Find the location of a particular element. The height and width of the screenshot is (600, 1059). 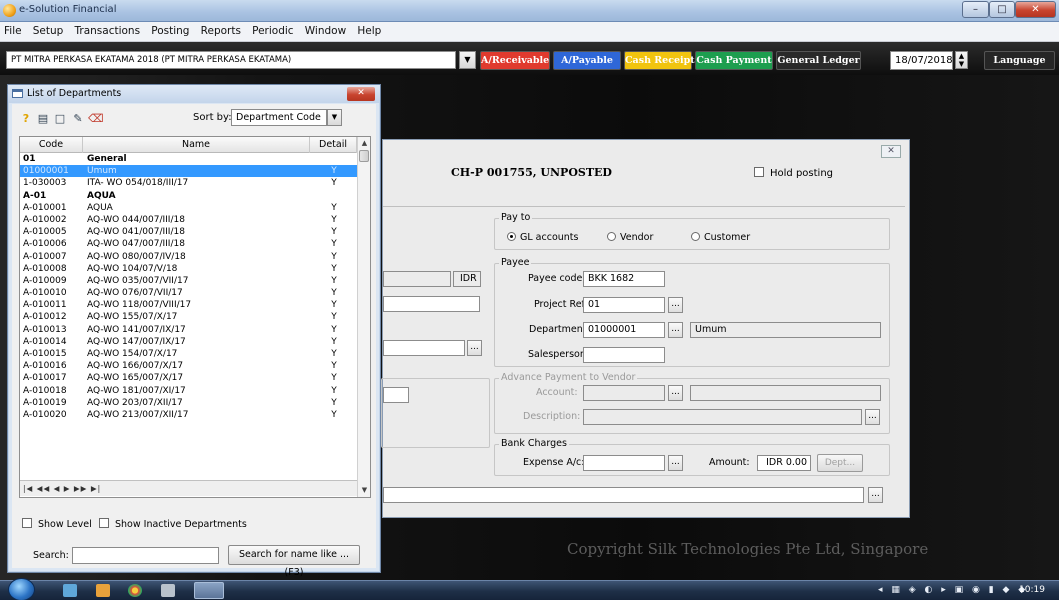

bank-account-field is located at coordinates (424, 348).